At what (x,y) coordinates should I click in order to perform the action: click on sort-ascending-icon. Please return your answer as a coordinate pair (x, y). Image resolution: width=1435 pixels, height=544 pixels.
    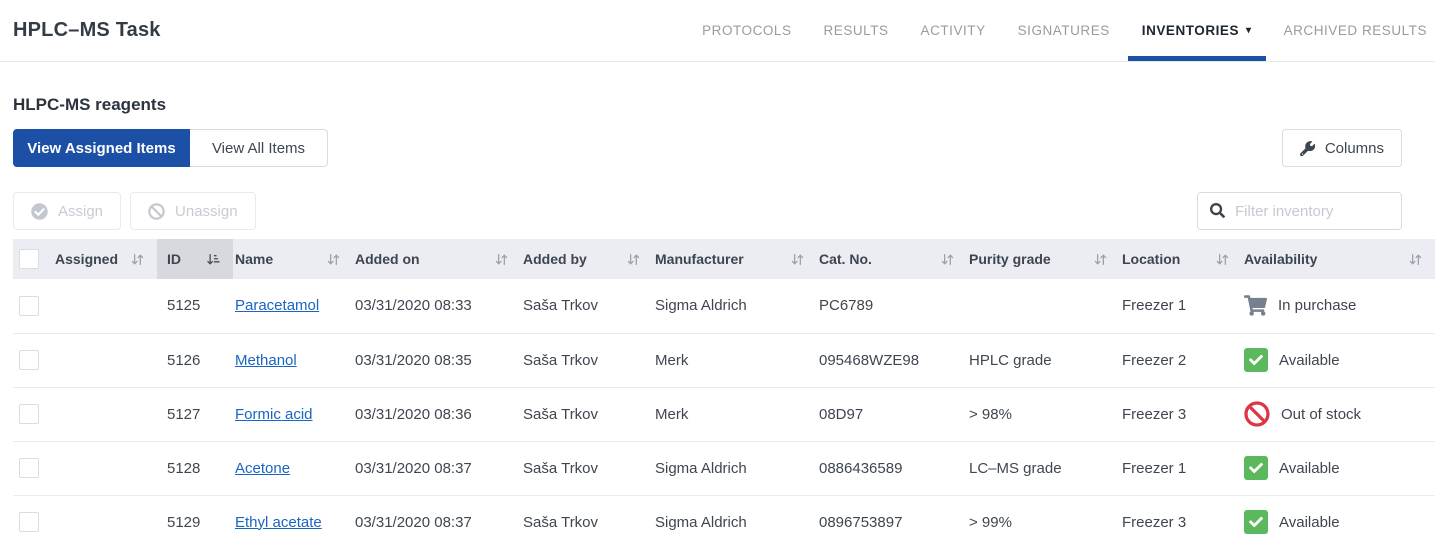
    Looking at the image, I should click on (213, 259).